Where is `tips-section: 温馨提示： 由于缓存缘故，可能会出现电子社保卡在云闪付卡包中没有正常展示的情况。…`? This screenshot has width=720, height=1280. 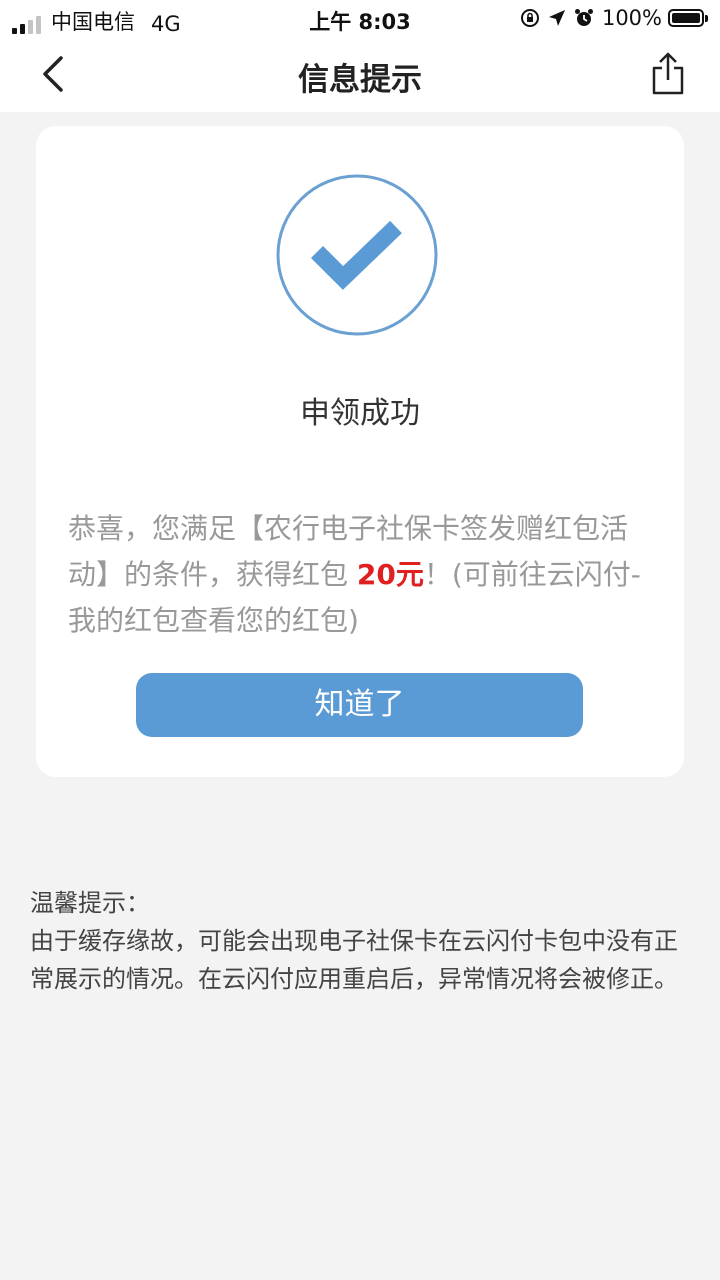 tips-section: 温馨提示： 由于缓存缘故，可能会出现电子社保卡在云闪付卡包中没有正常展示的情况。… is located at coordinates (360, 941).